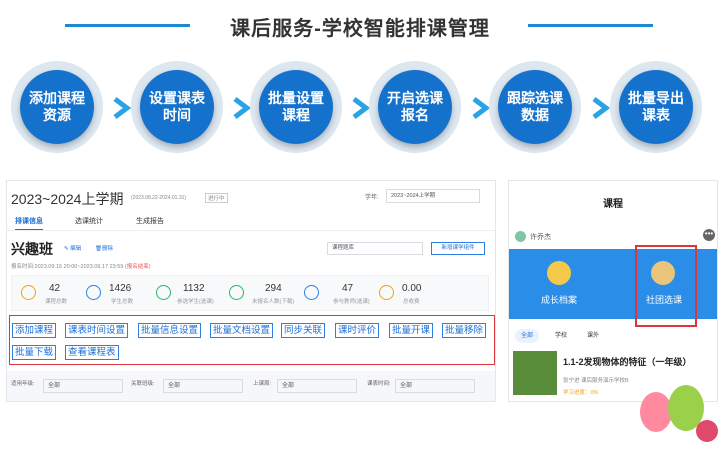 The height and width of the screenshot is (450, 720). I want to click on signup-prefix: 报名时间:, so click(23, 267).